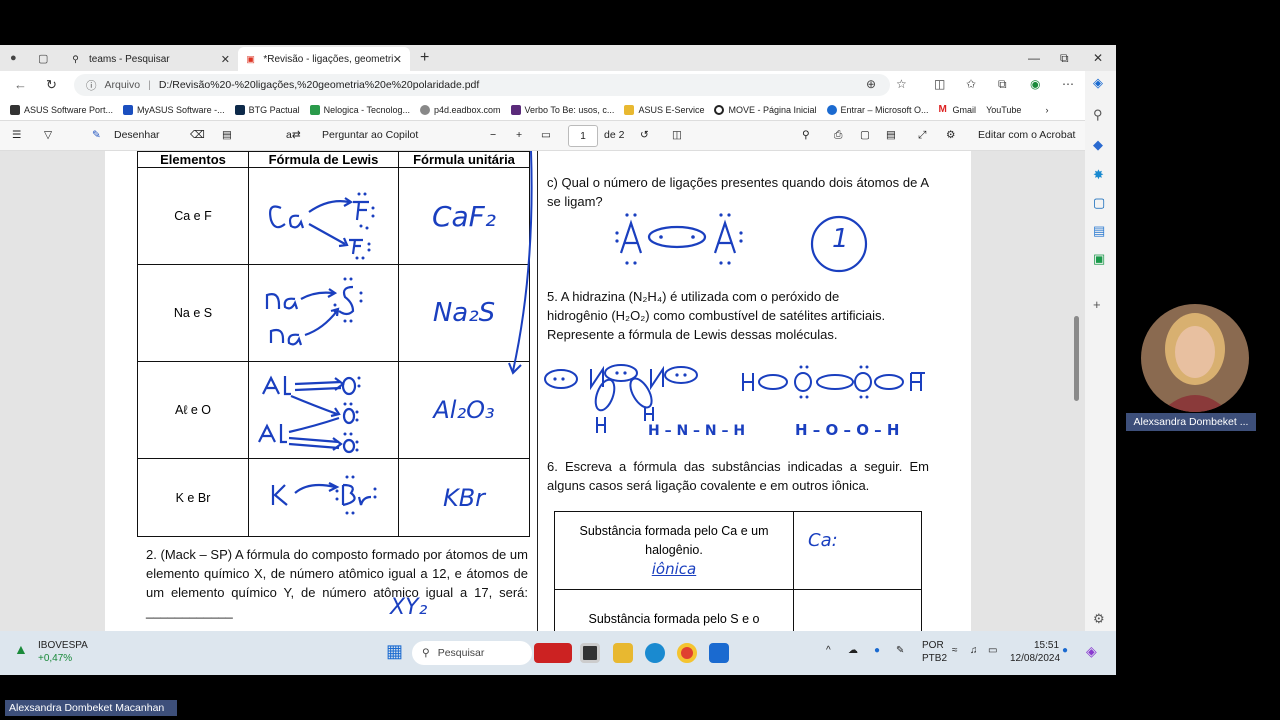 The height and width of the screenshot is (720, 1280). I want to click on extension-icon: ◉, so click(1035, 84).